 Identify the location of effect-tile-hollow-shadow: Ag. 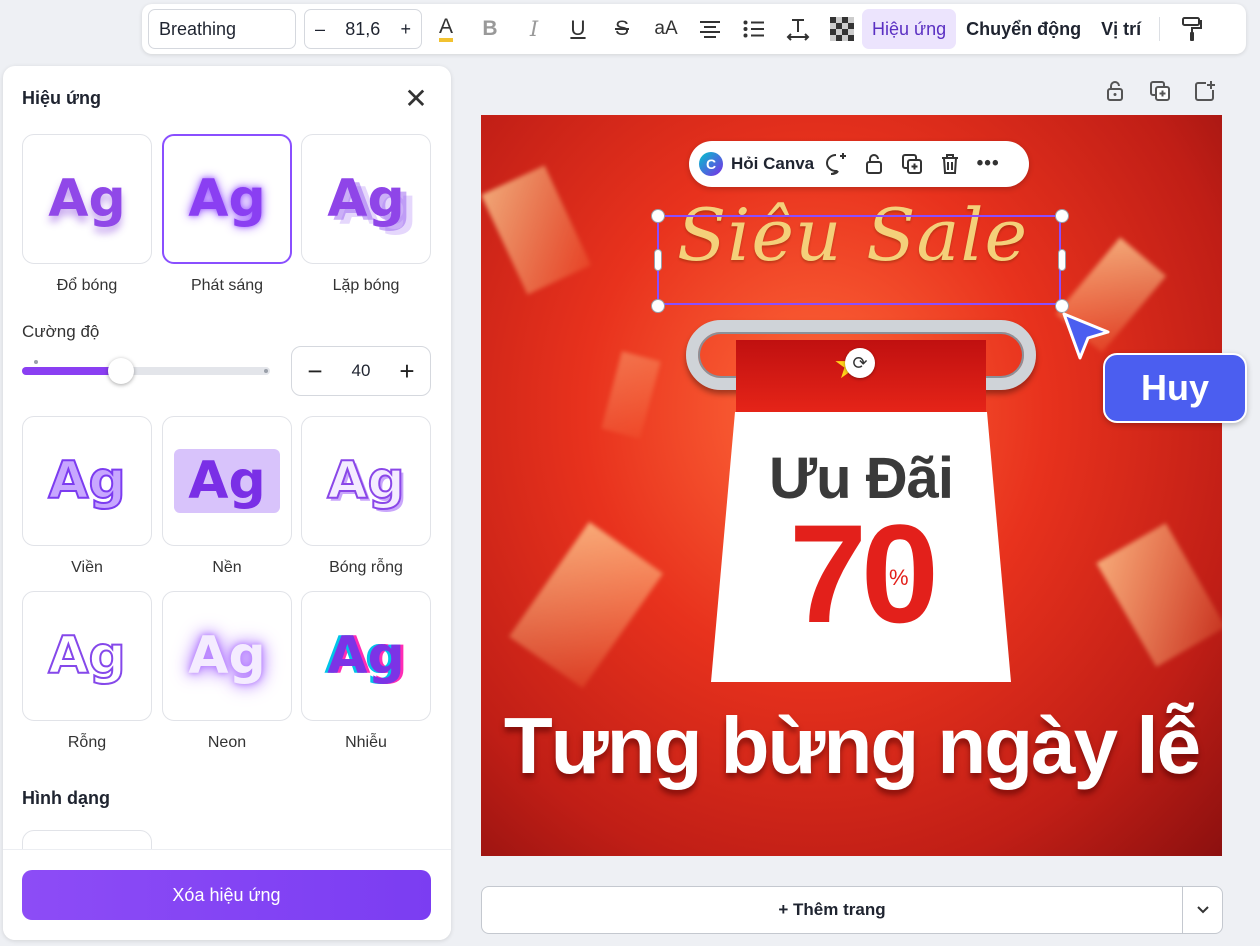
(366, 481).